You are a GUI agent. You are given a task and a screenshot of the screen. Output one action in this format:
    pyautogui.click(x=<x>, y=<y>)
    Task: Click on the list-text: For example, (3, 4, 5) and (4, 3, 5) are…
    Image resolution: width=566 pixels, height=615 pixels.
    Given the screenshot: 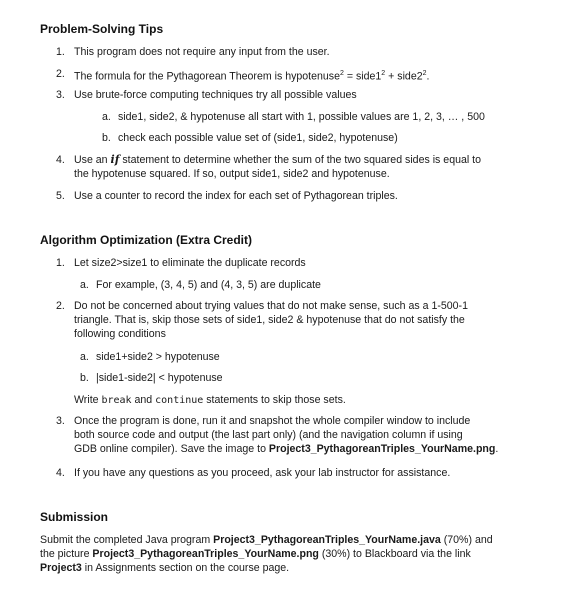 What is the action you would take?
    pyautogui.click(x=208, y=285)
    